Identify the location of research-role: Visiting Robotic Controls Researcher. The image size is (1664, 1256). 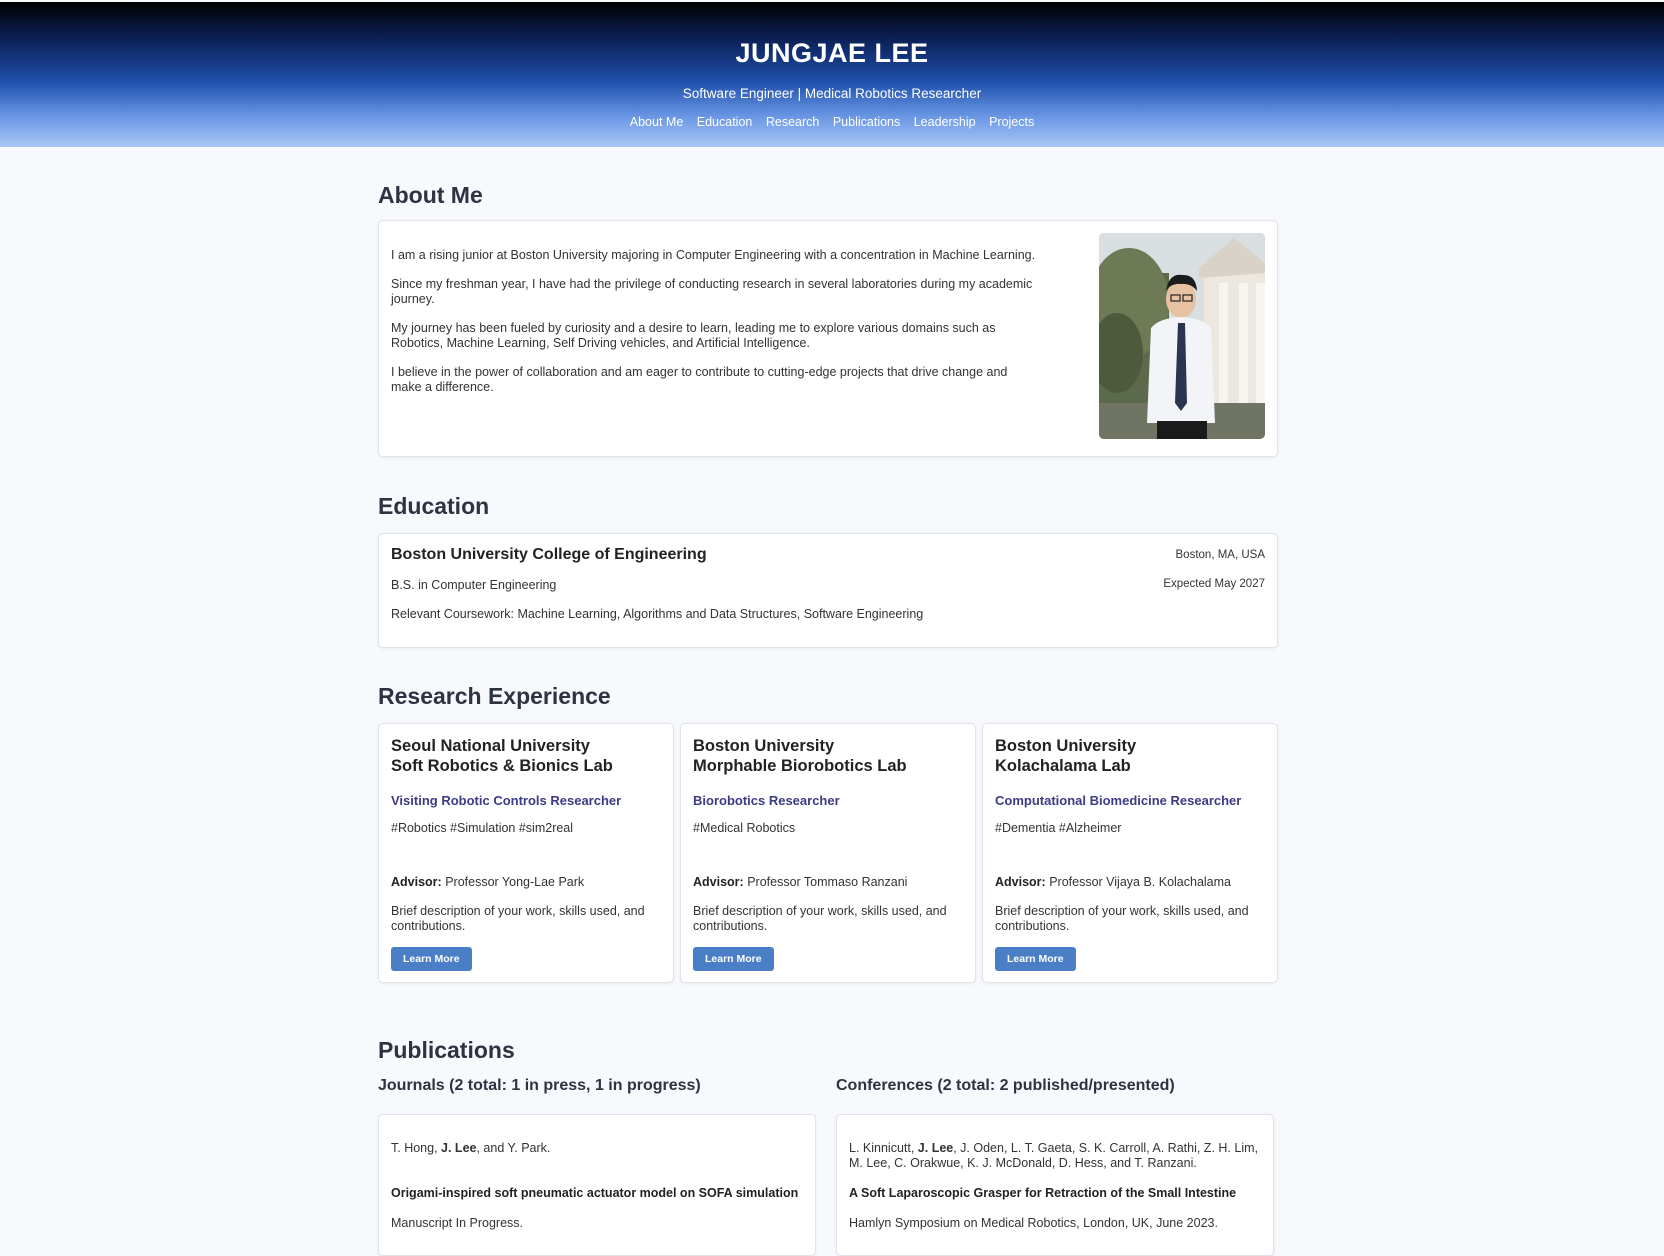
(506, 800).